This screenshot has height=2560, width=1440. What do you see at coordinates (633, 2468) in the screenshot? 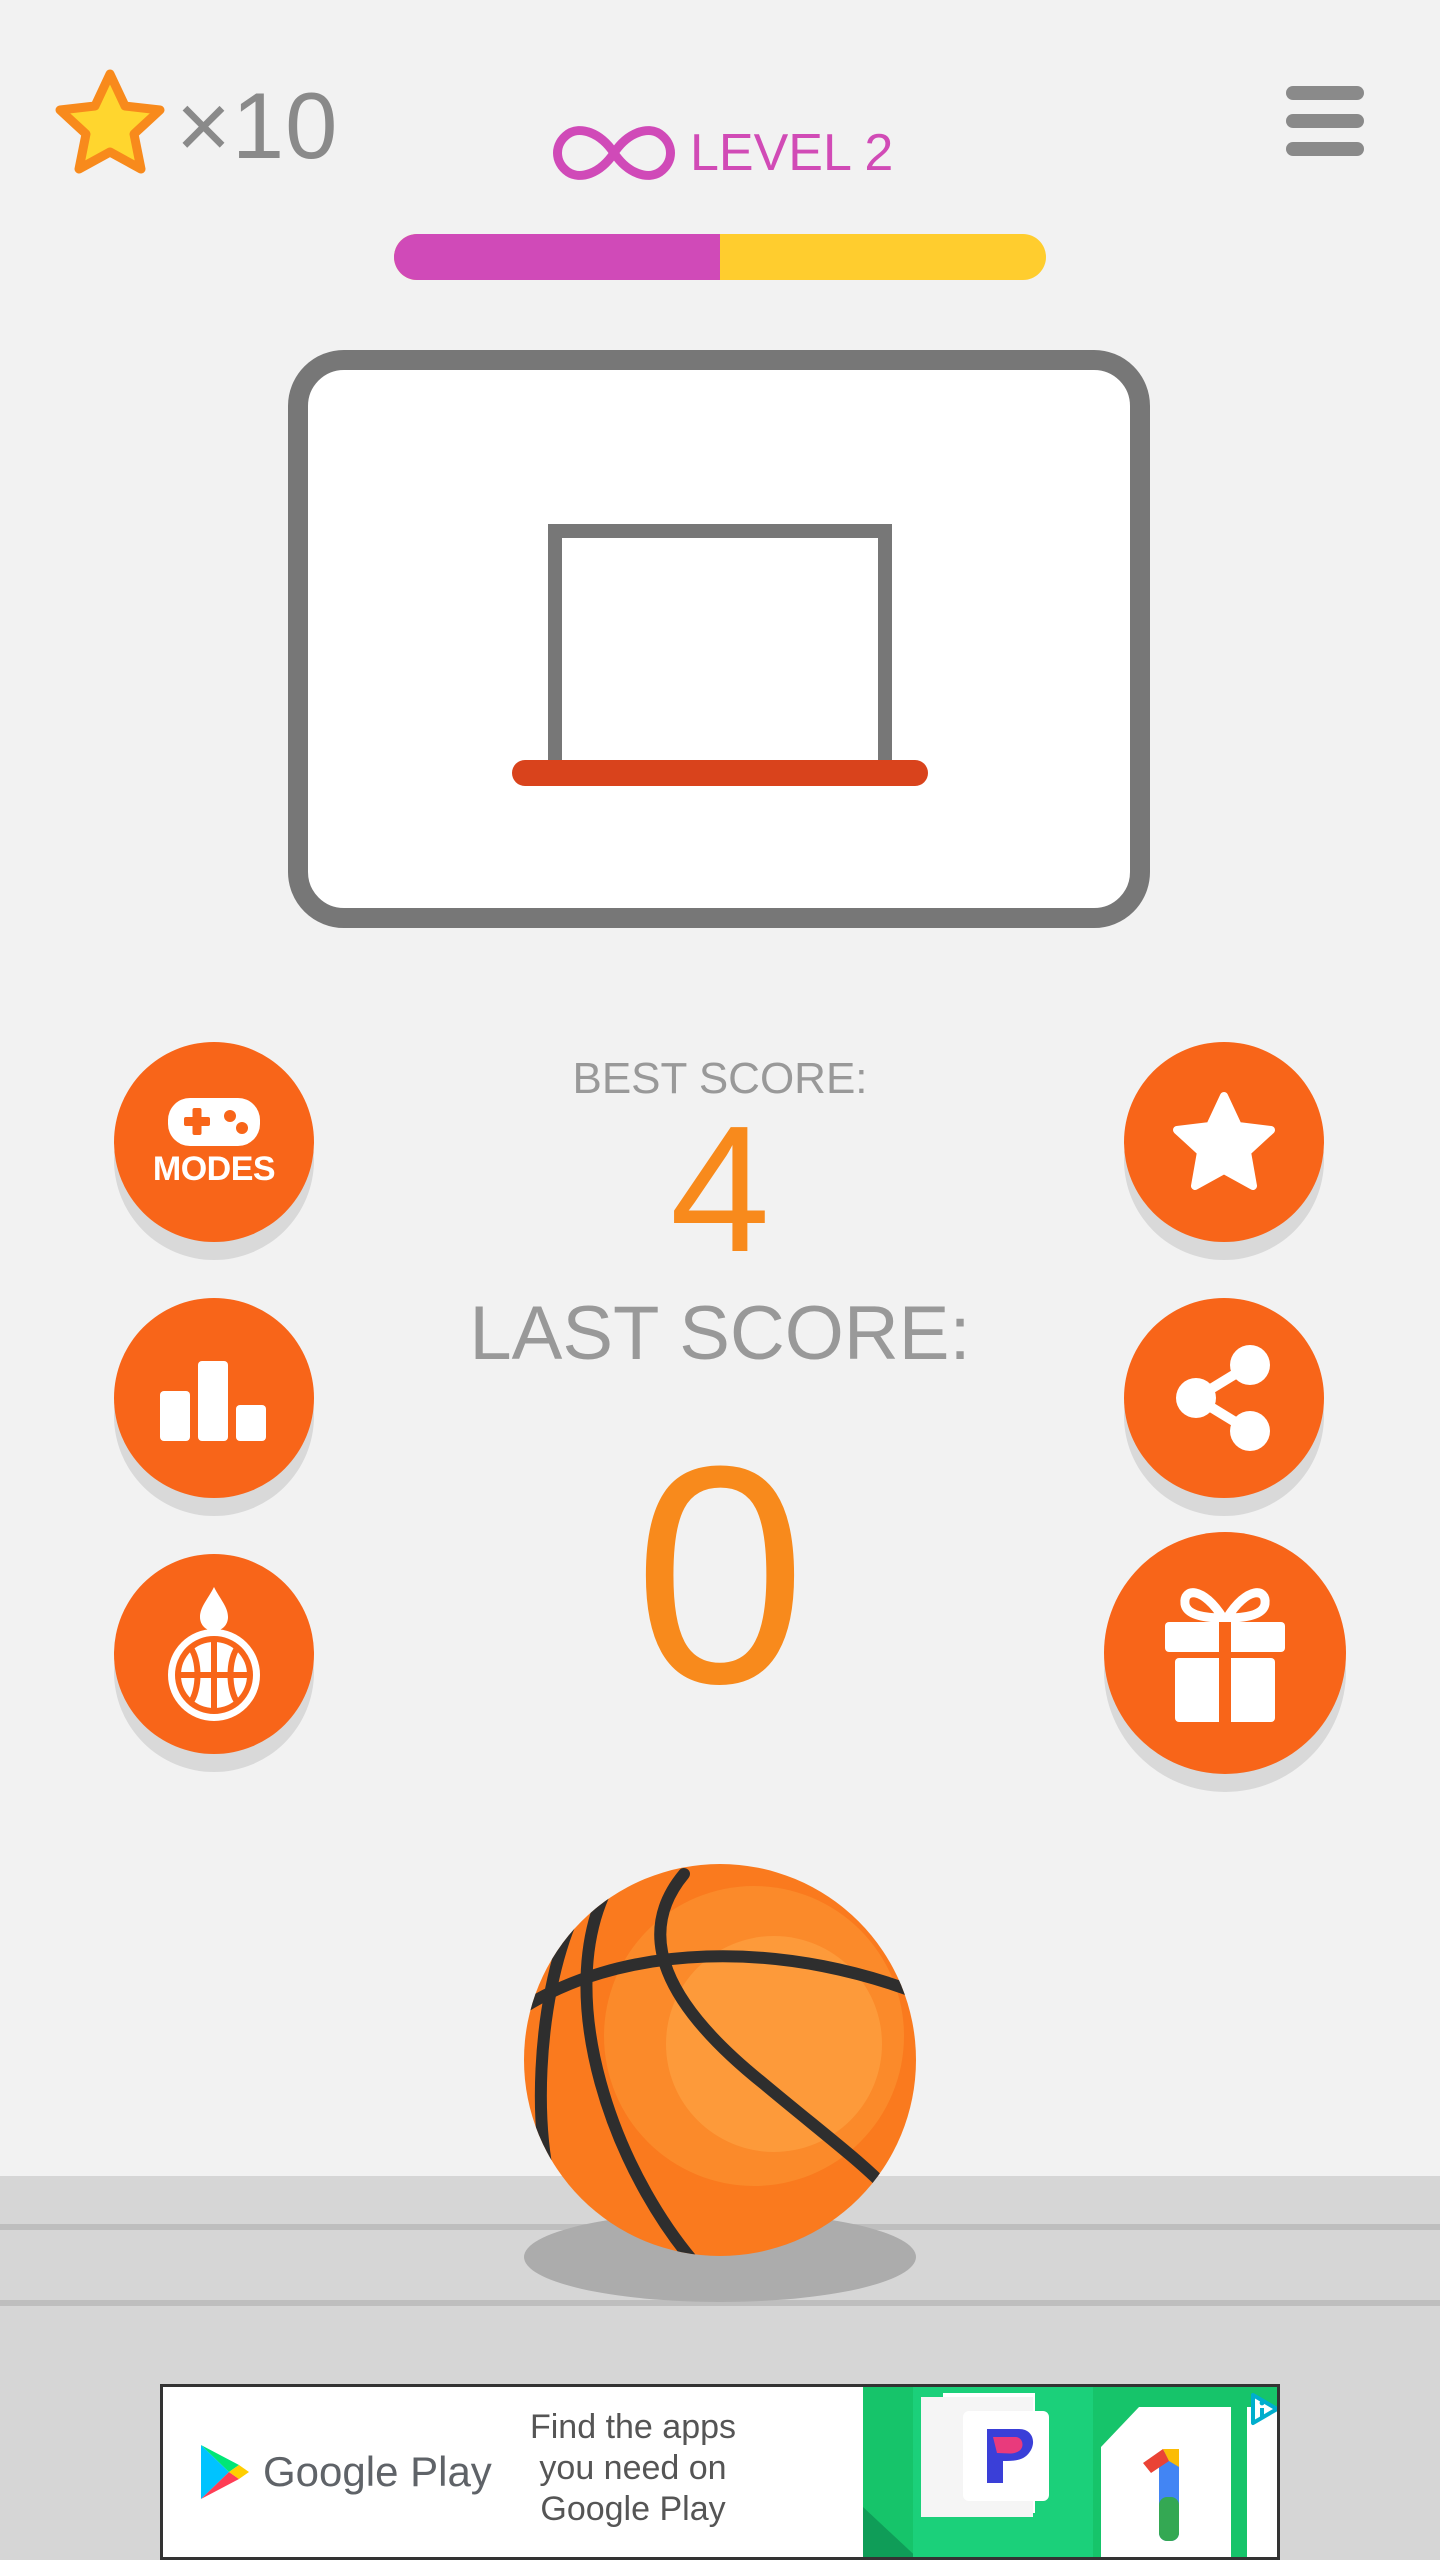
I see `ad-text: Find the apps you need on Google Play` at bounding box center [633, 2468].